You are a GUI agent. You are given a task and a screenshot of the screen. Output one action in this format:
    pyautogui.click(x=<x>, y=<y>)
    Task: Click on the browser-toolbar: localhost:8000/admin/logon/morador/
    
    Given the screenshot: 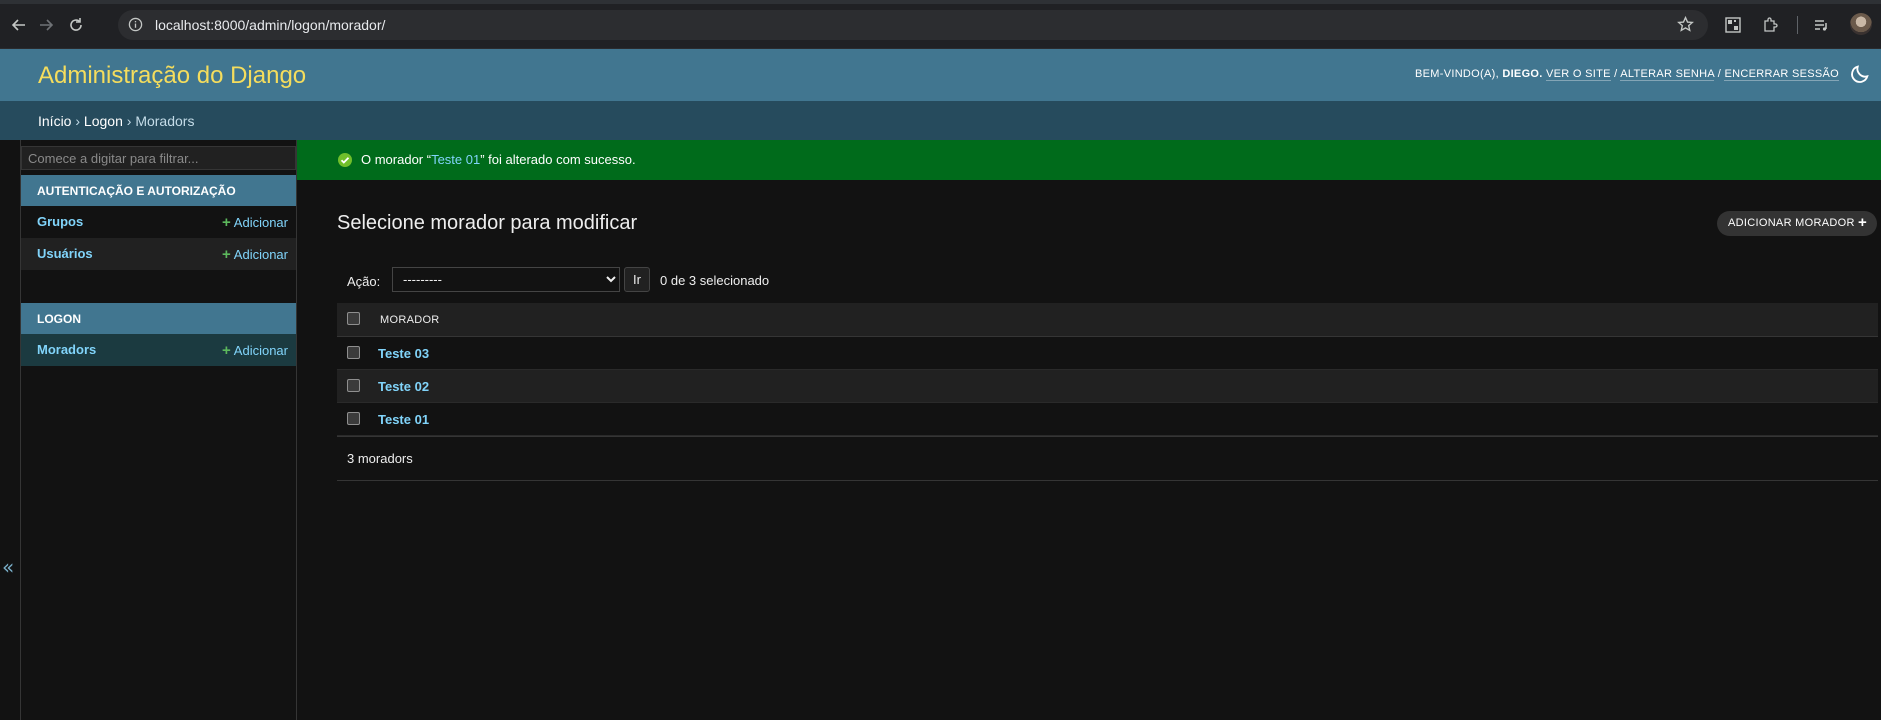 What is the action you would take?
    pyautogui.click(x=940, y=24)
    